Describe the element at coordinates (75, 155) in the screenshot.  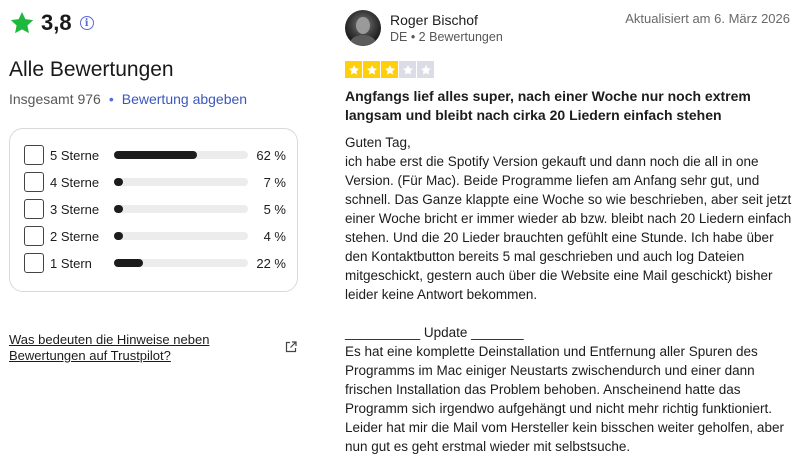
I see `filter-label: 5 Sterne` at that location.